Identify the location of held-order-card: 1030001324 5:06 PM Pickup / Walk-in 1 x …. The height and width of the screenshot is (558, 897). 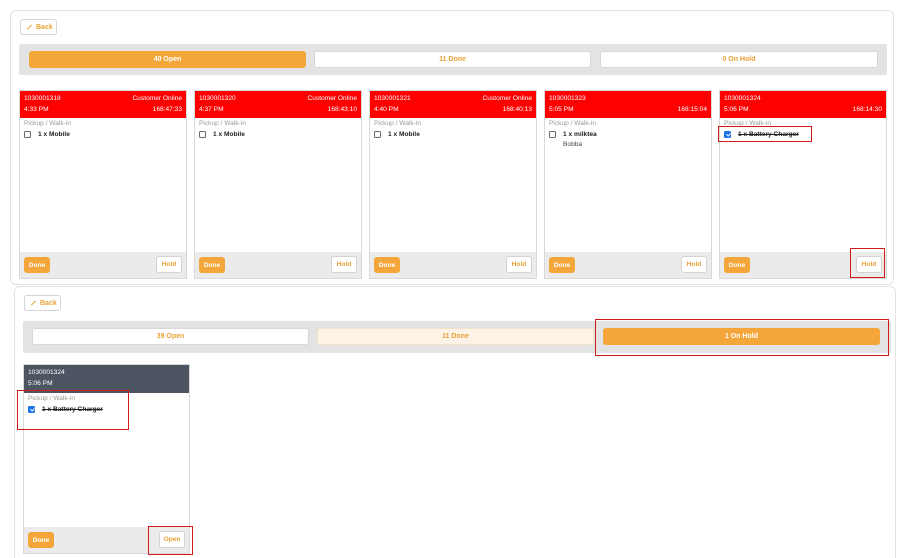
(106, 459).